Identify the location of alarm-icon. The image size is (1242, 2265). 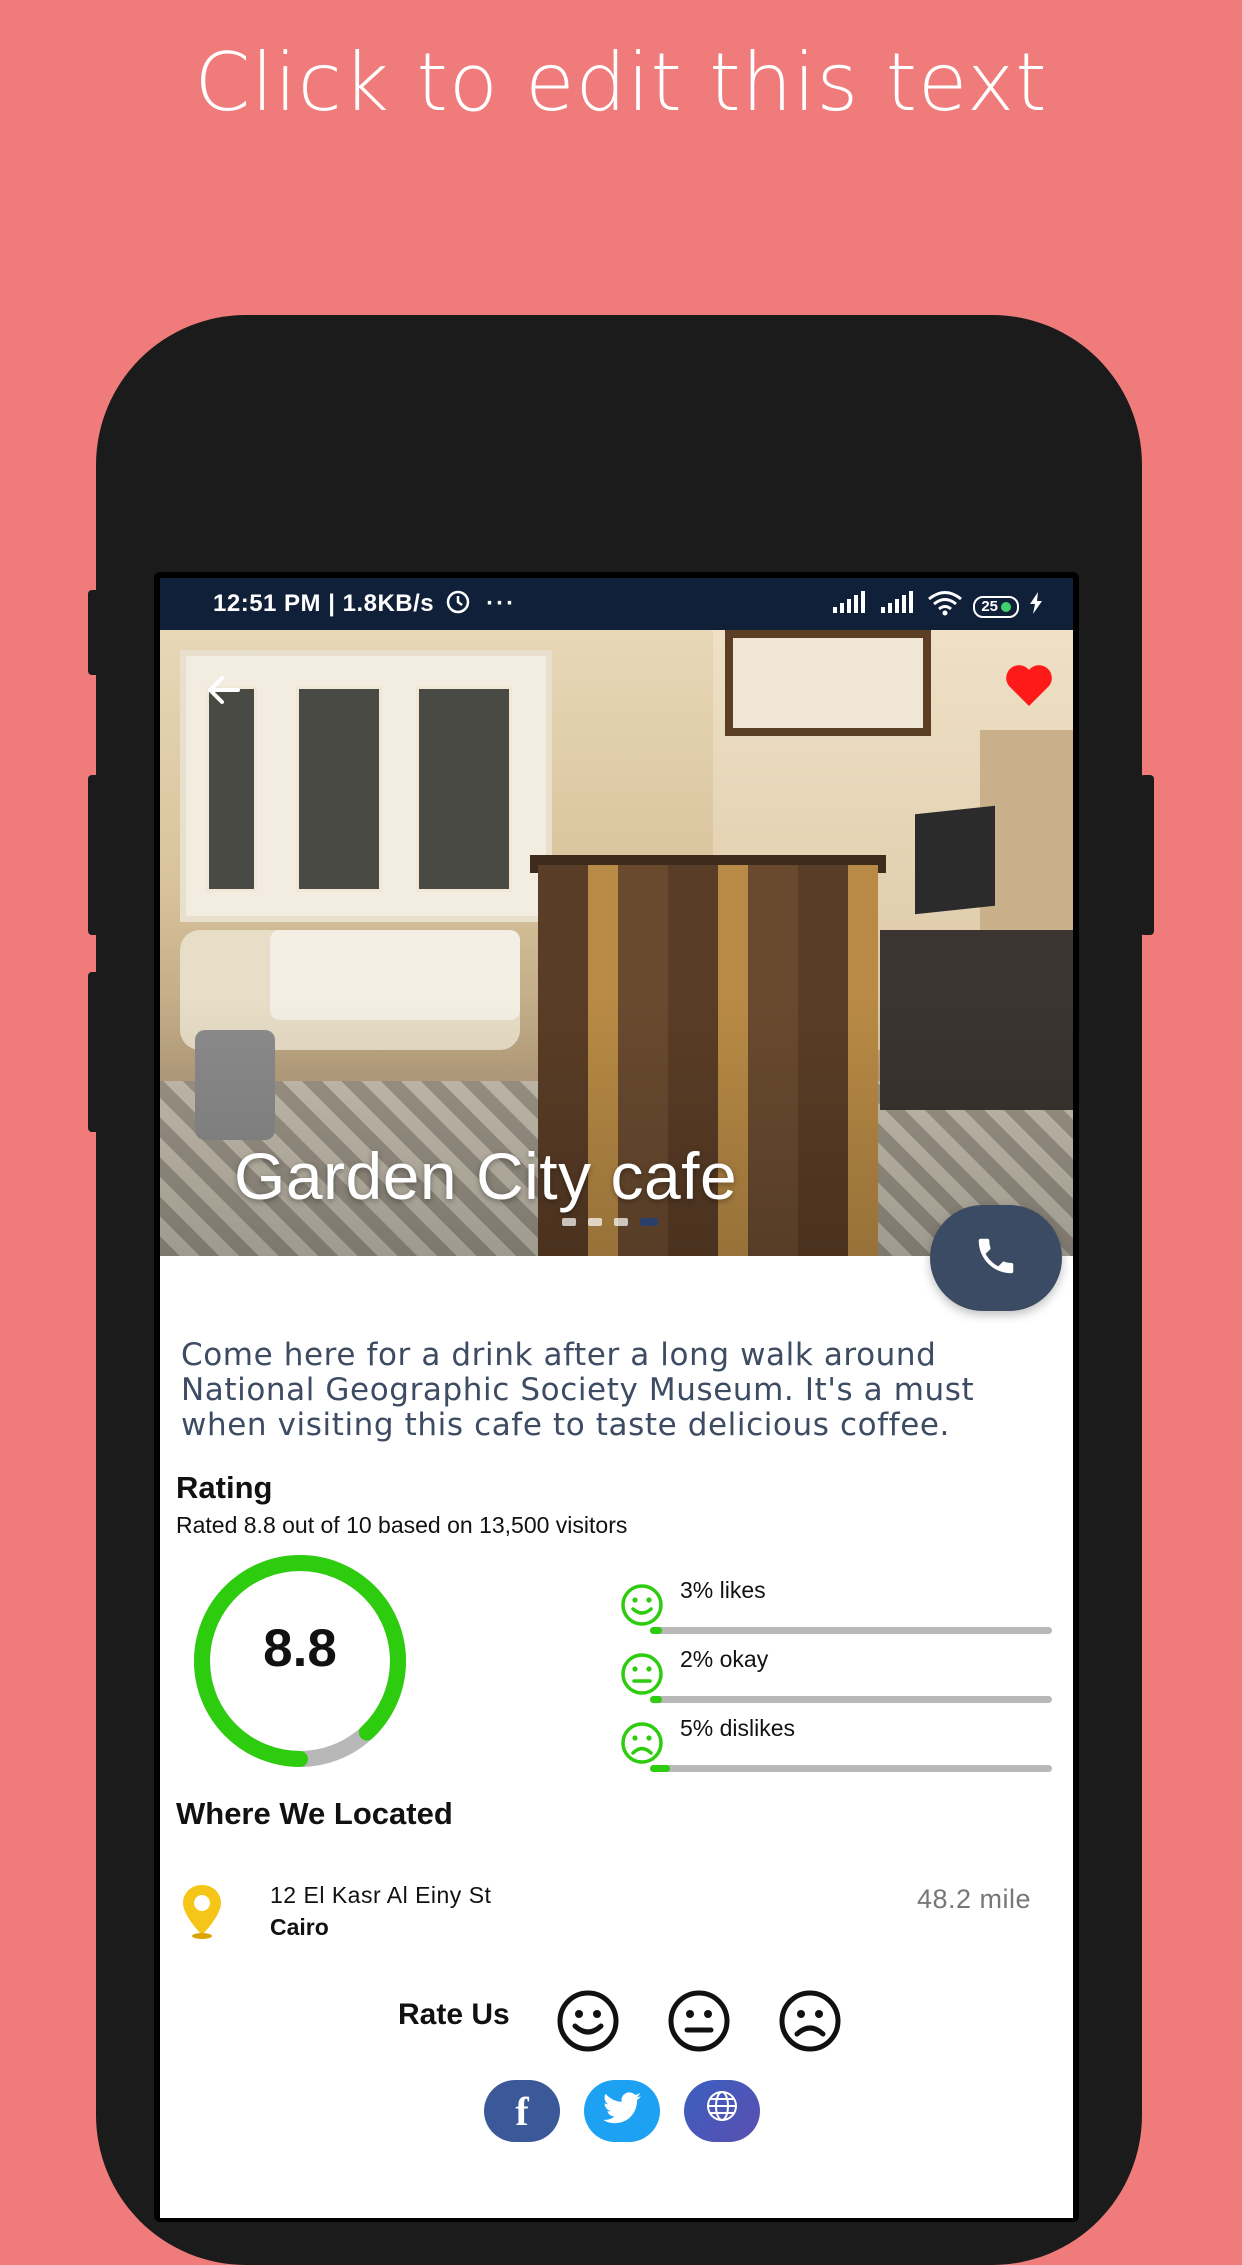
(458, 604).